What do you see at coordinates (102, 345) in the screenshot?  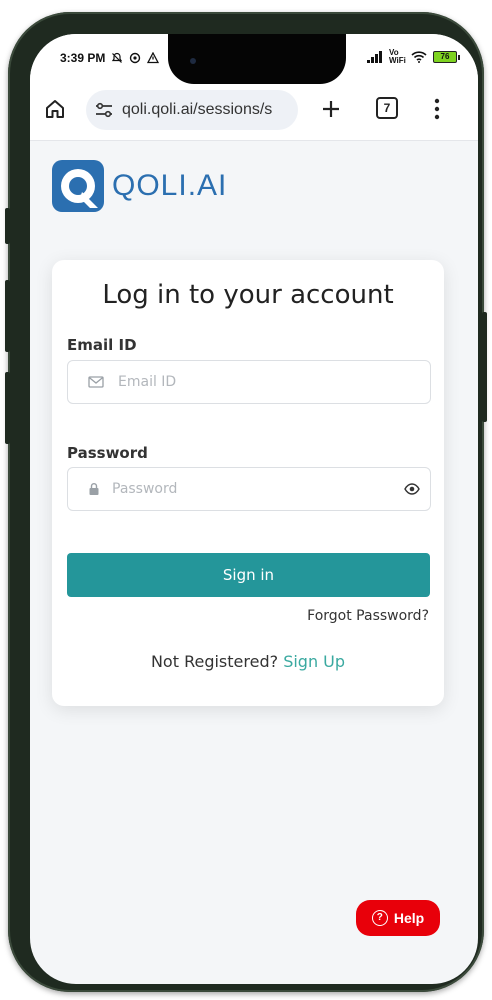 I see `email-label: Email ID` at bounding box center [102, 345].